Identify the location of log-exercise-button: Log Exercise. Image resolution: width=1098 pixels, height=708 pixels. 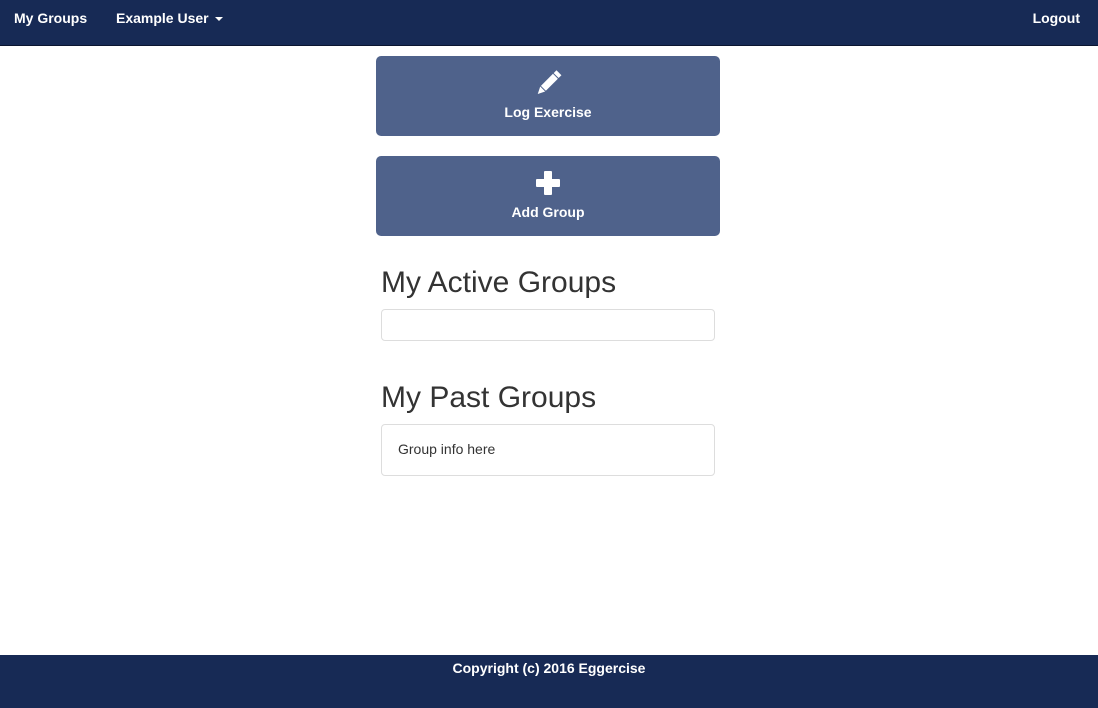
(548, 96).